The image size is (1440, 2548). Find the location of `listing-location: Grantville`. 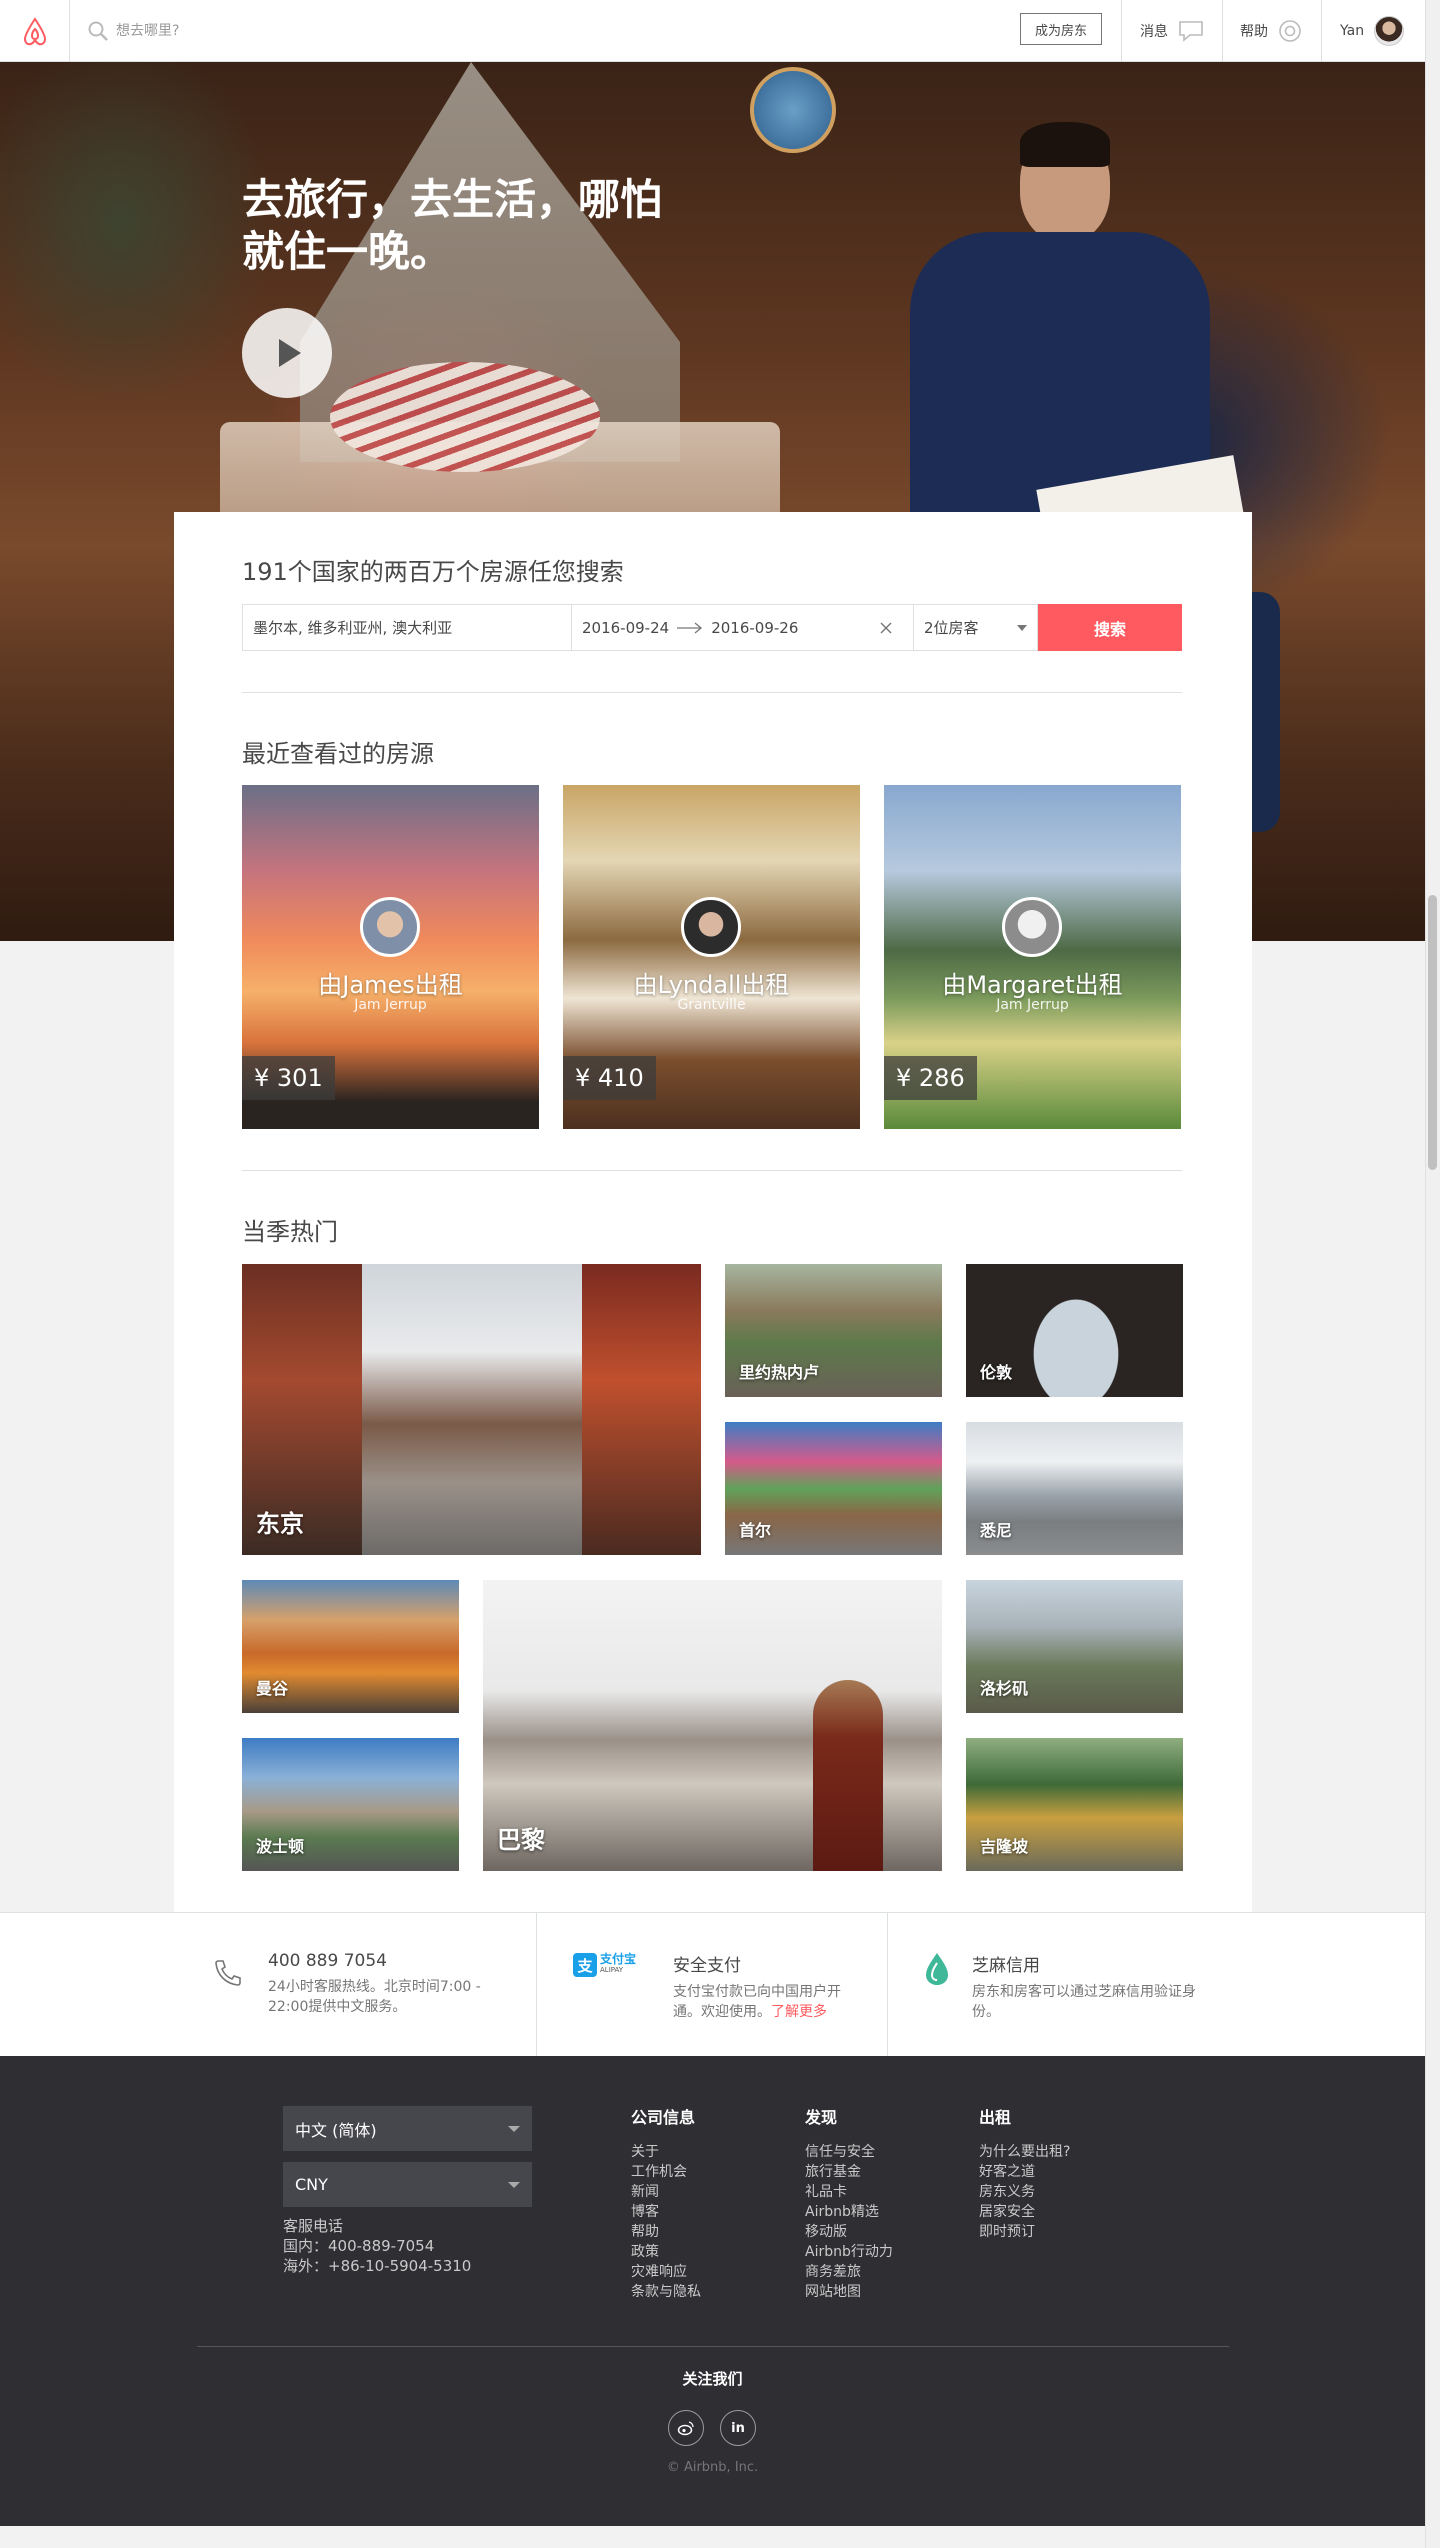

listing-location: Grantville is located at coordinates (711, 1005).